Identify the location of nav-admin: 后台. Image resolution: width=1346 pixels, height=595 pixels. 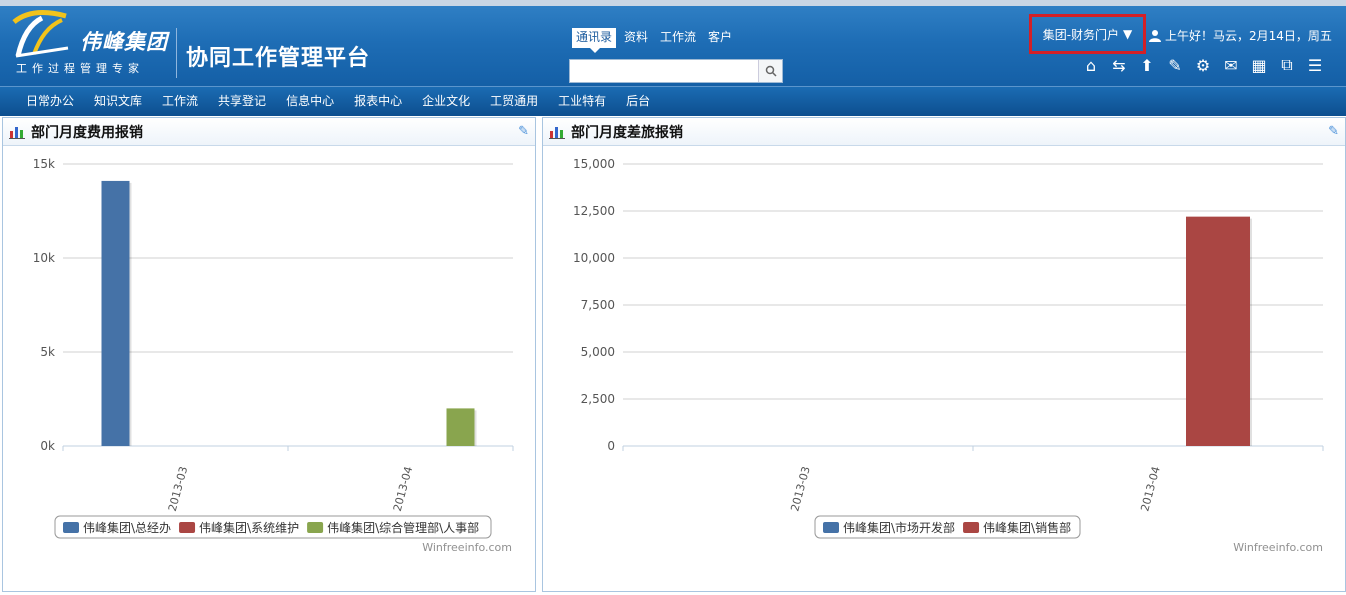
(638, 101).